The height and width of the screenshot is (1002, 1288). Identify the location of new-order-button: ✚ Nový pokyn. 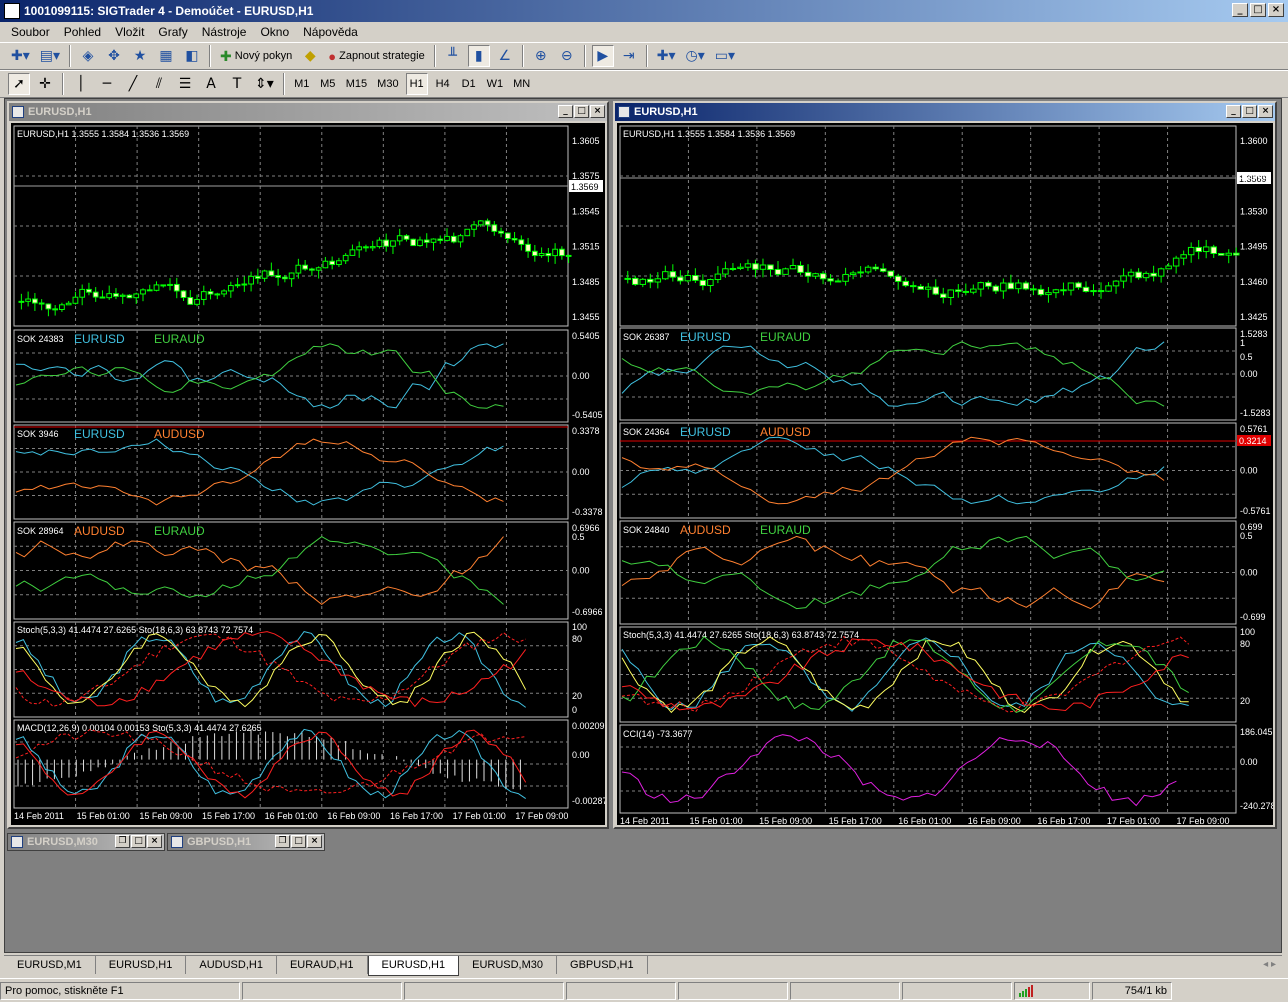
(256, 56).